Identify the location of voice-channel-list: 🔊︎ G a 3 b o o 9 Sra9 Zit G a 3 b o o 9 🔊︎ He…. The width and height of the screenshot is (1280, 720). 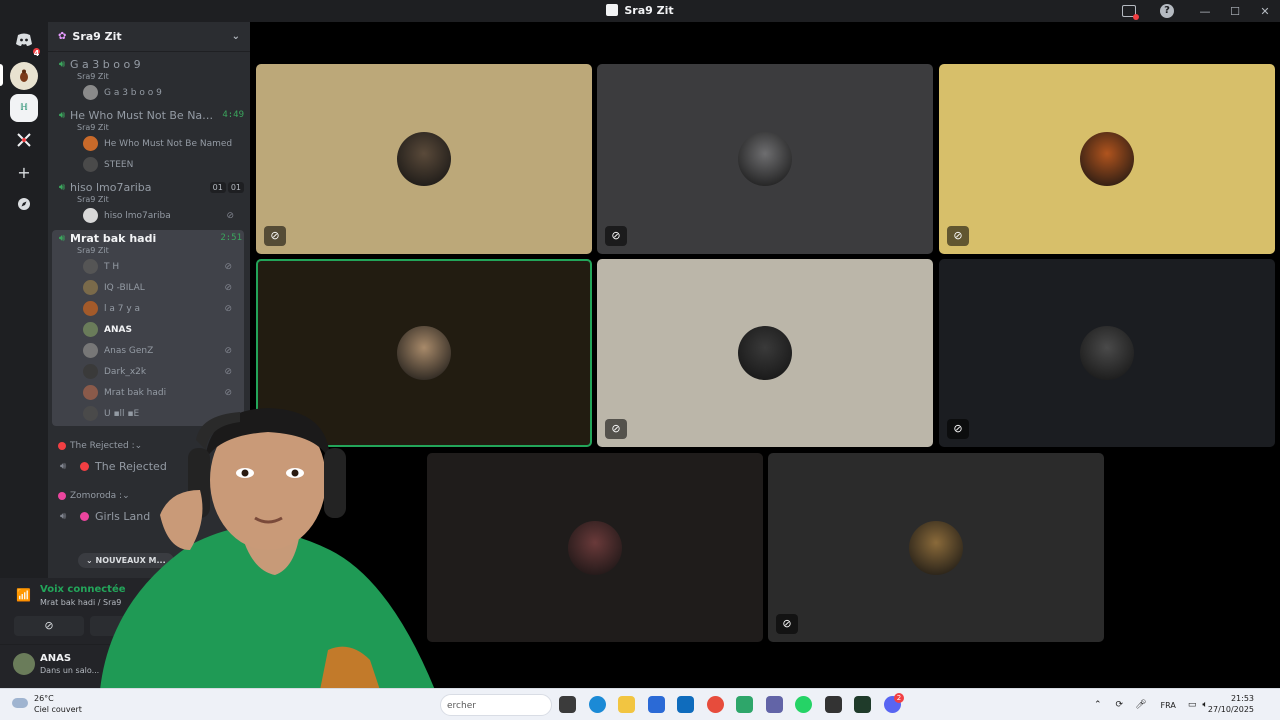
(149, 241).